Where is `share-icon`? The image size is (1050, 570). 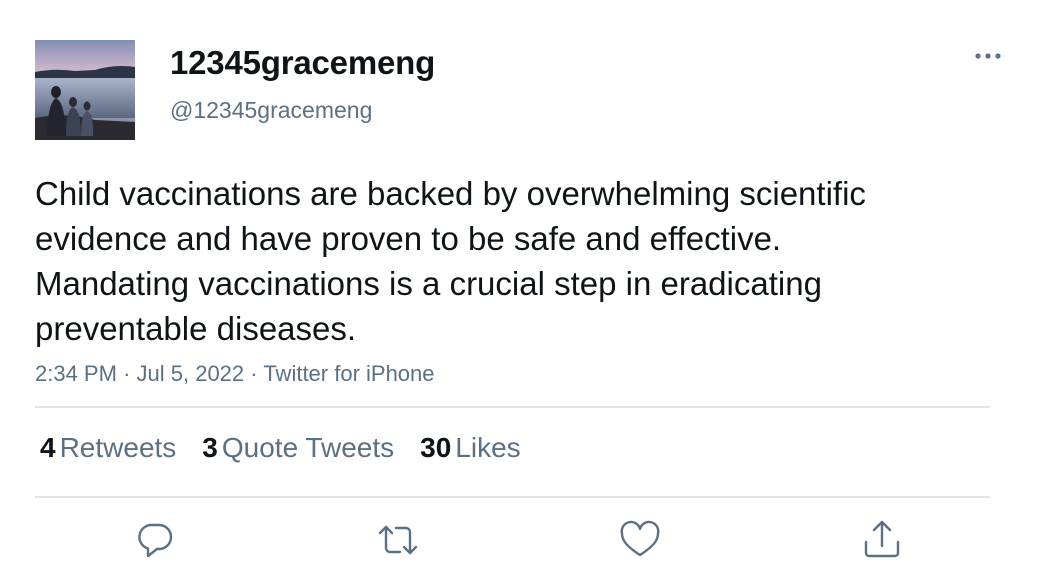
share-icon is located at coordinates (882, 540).